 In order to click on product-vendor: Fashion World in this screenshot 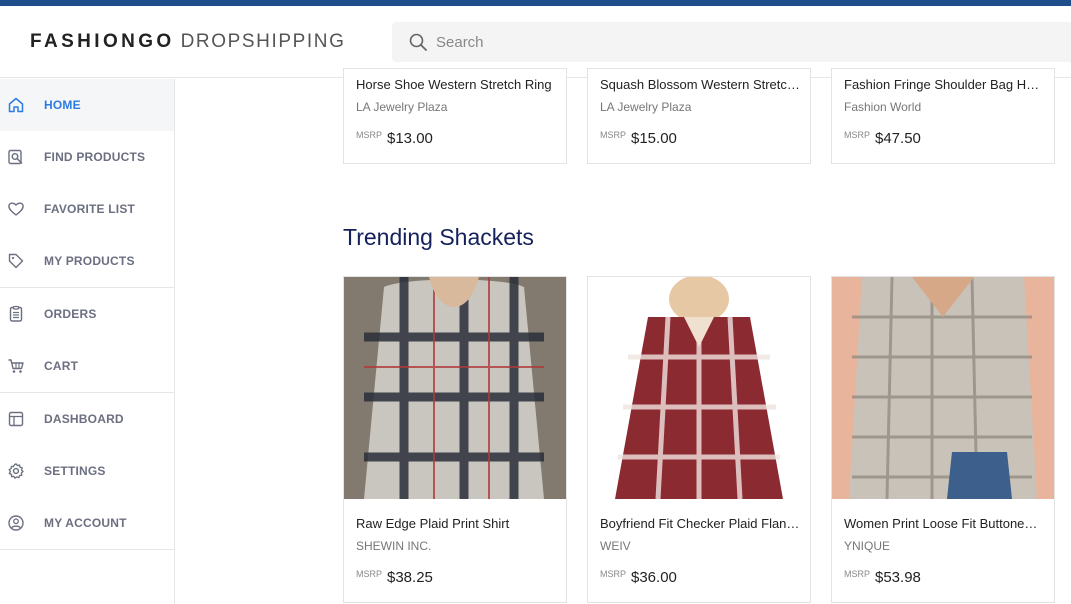, I will do `click(882, 107)`.